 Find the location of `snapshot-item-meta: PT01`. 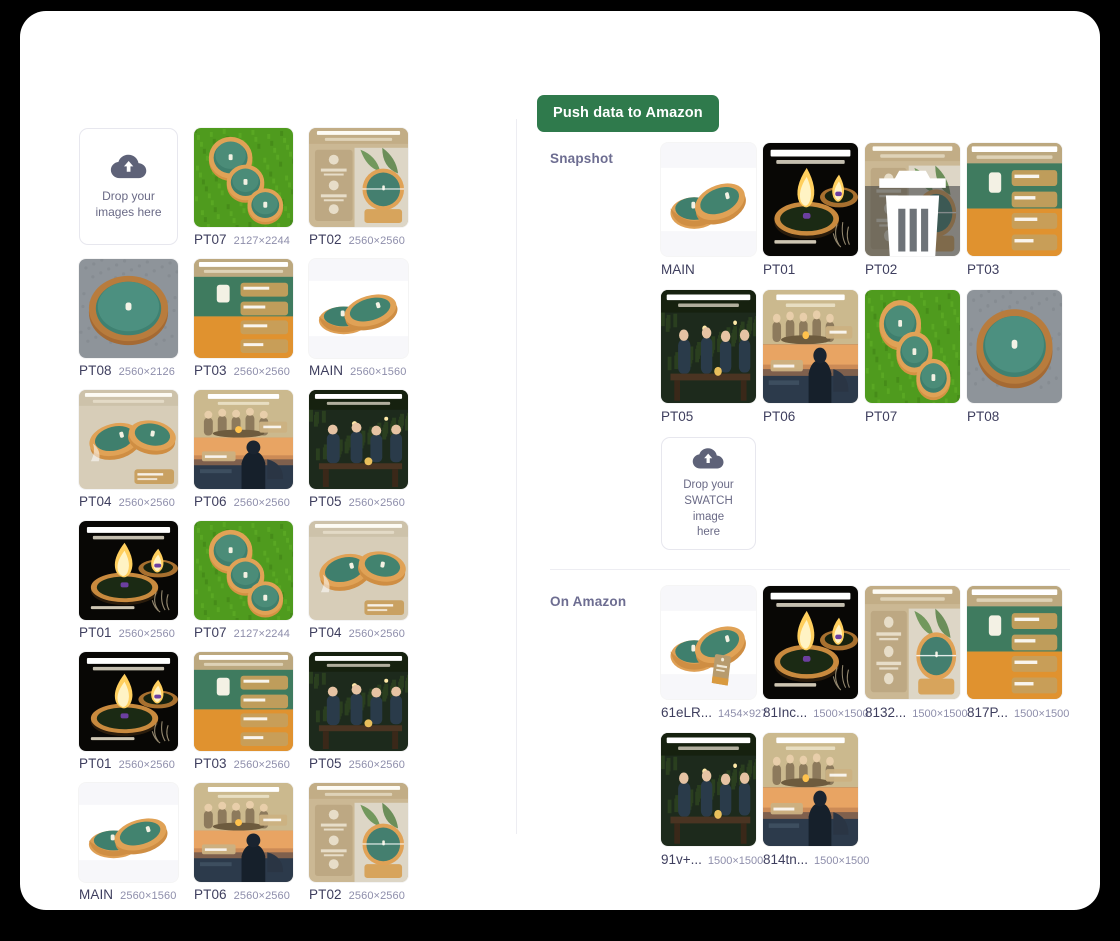

snapshot-item-meta: PT01 is located at coordinates (810, 269).